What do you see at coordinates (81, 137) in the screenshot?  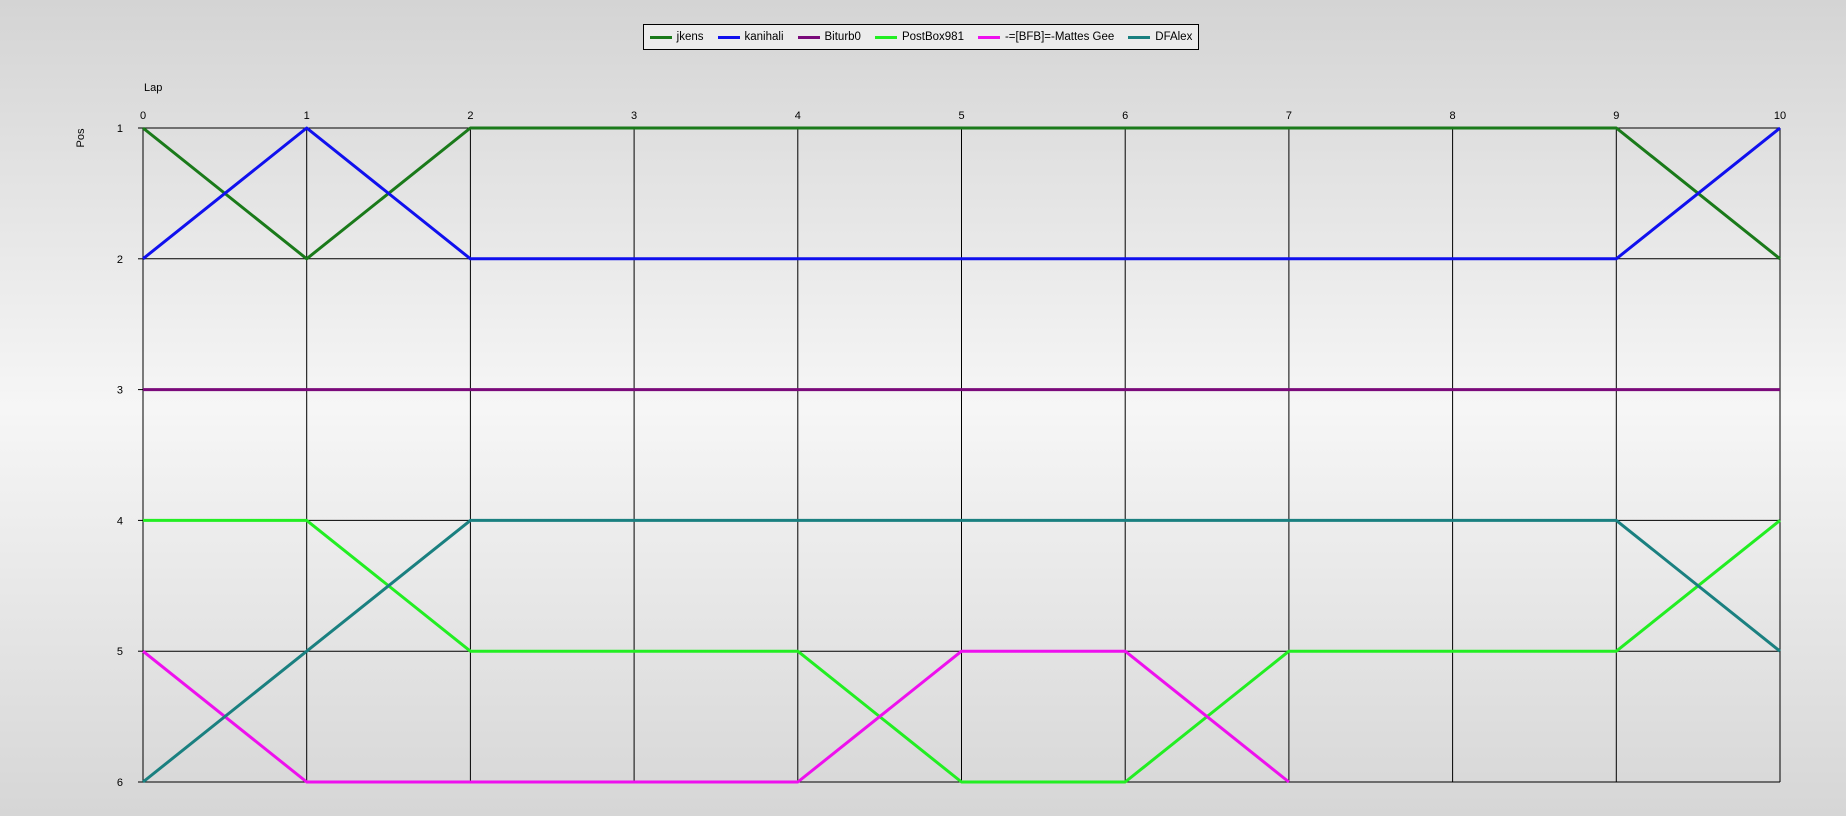 I see `y-axis-label: Pos` at bounding box center [81, 137].